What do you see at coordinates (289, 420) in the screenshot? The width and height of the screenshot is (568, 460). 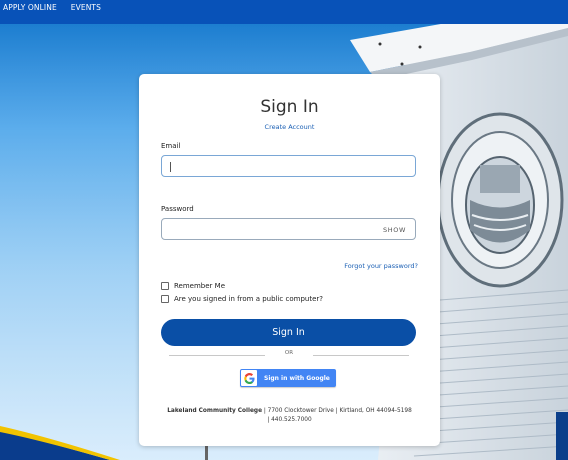 I see `footer-phone: | 440.525.7000` at bounding box center [289, 420].